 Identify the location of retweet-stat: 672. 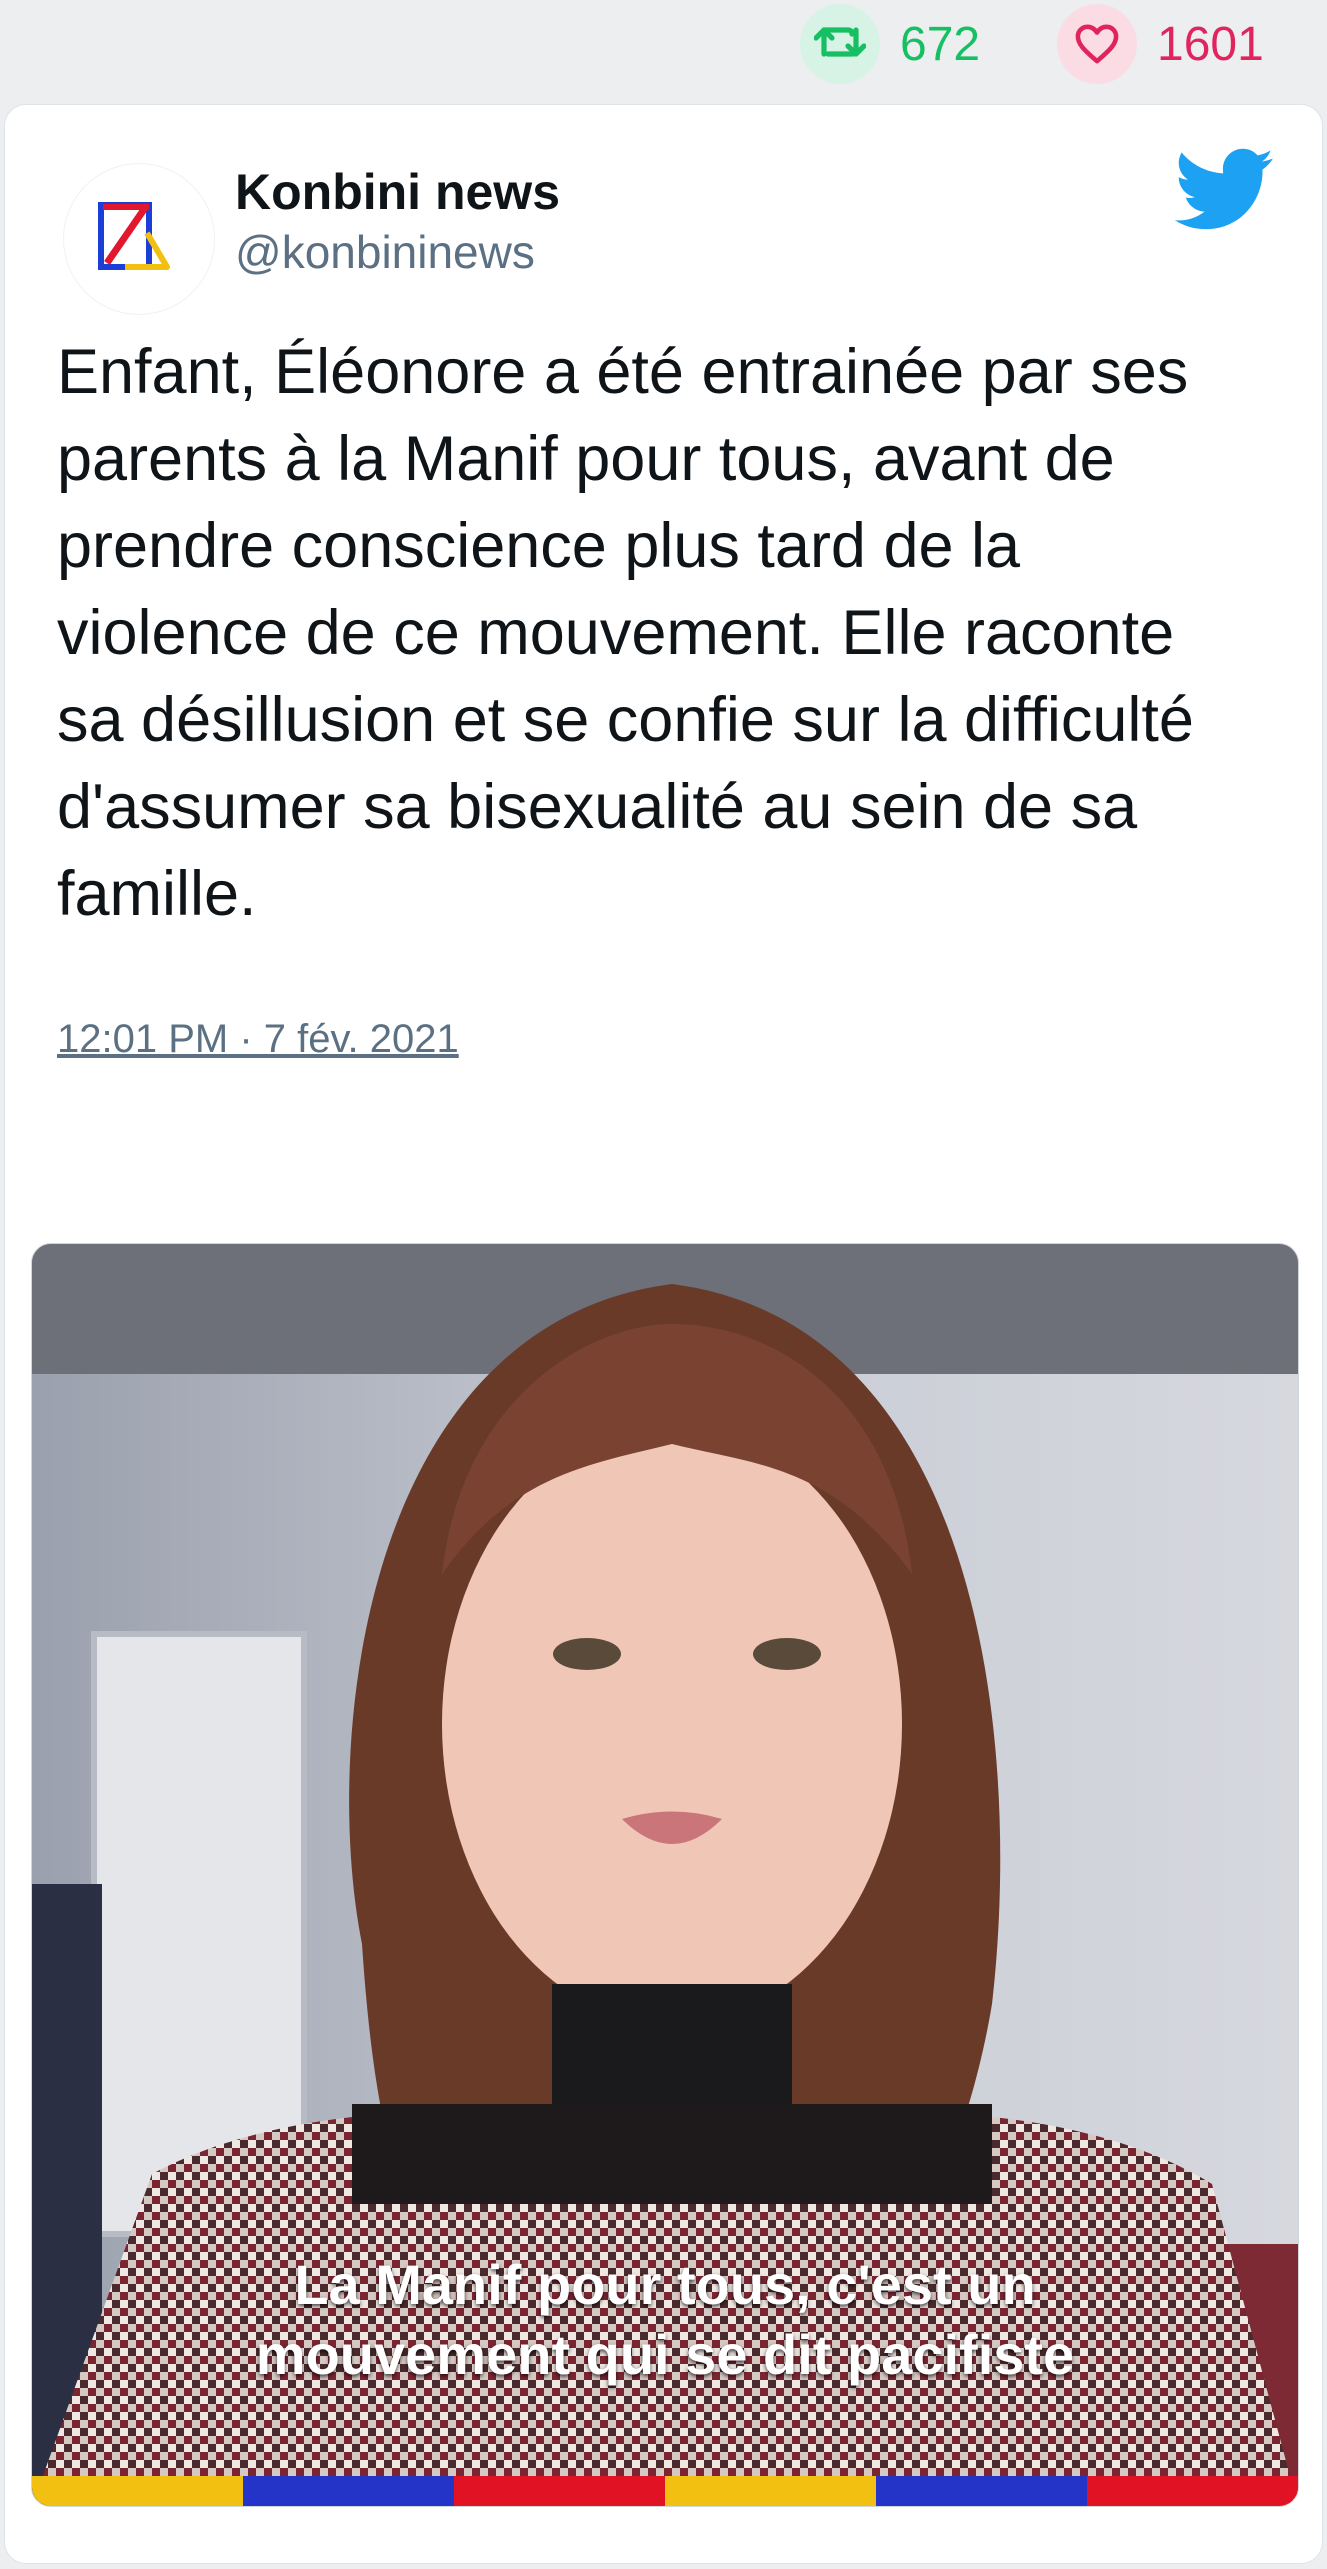
(890, 44).